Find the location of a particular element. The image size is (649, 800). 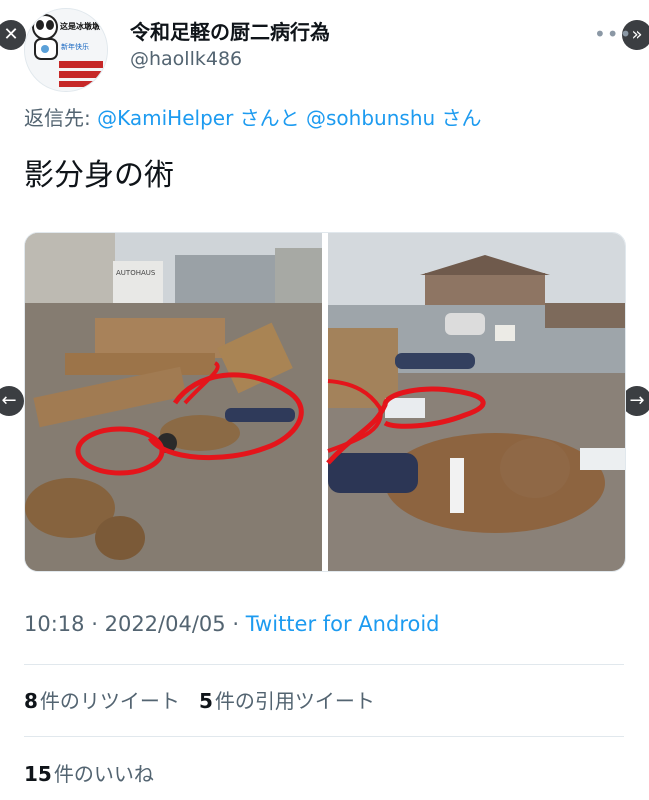

next-photo-button: → is located at coordinates (635, 401).